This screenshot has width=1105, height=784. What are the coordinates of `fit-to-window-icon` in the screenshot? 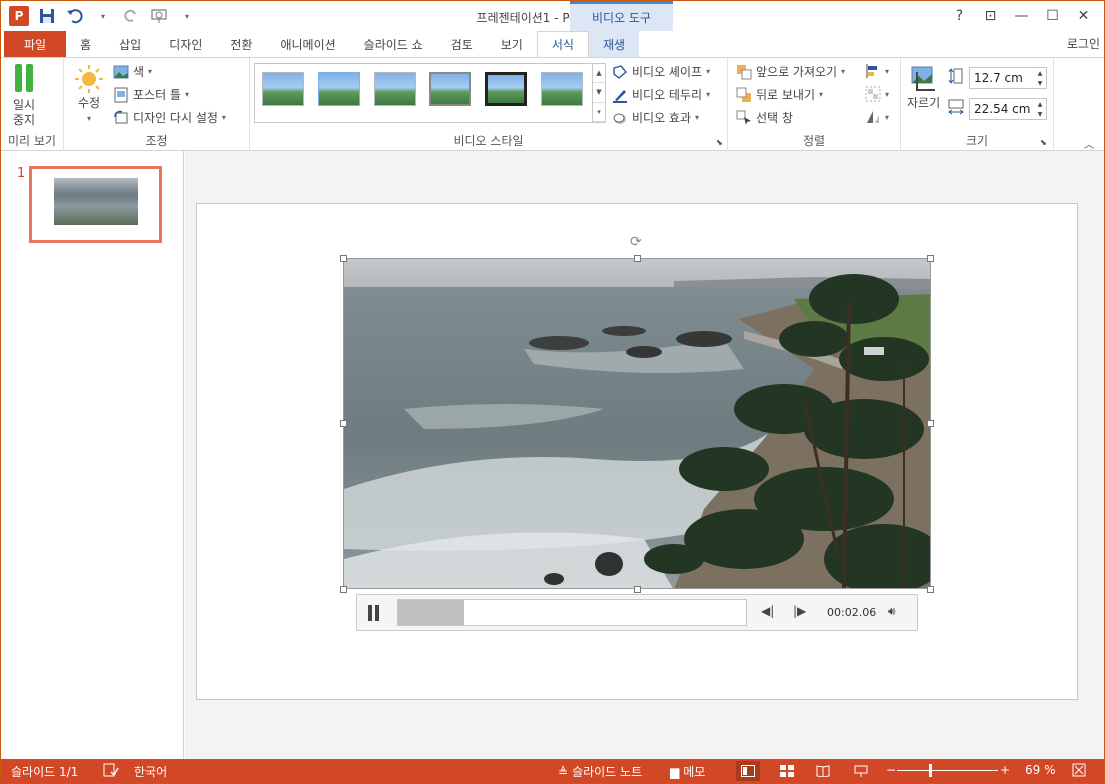 It's located at (1079, 770).